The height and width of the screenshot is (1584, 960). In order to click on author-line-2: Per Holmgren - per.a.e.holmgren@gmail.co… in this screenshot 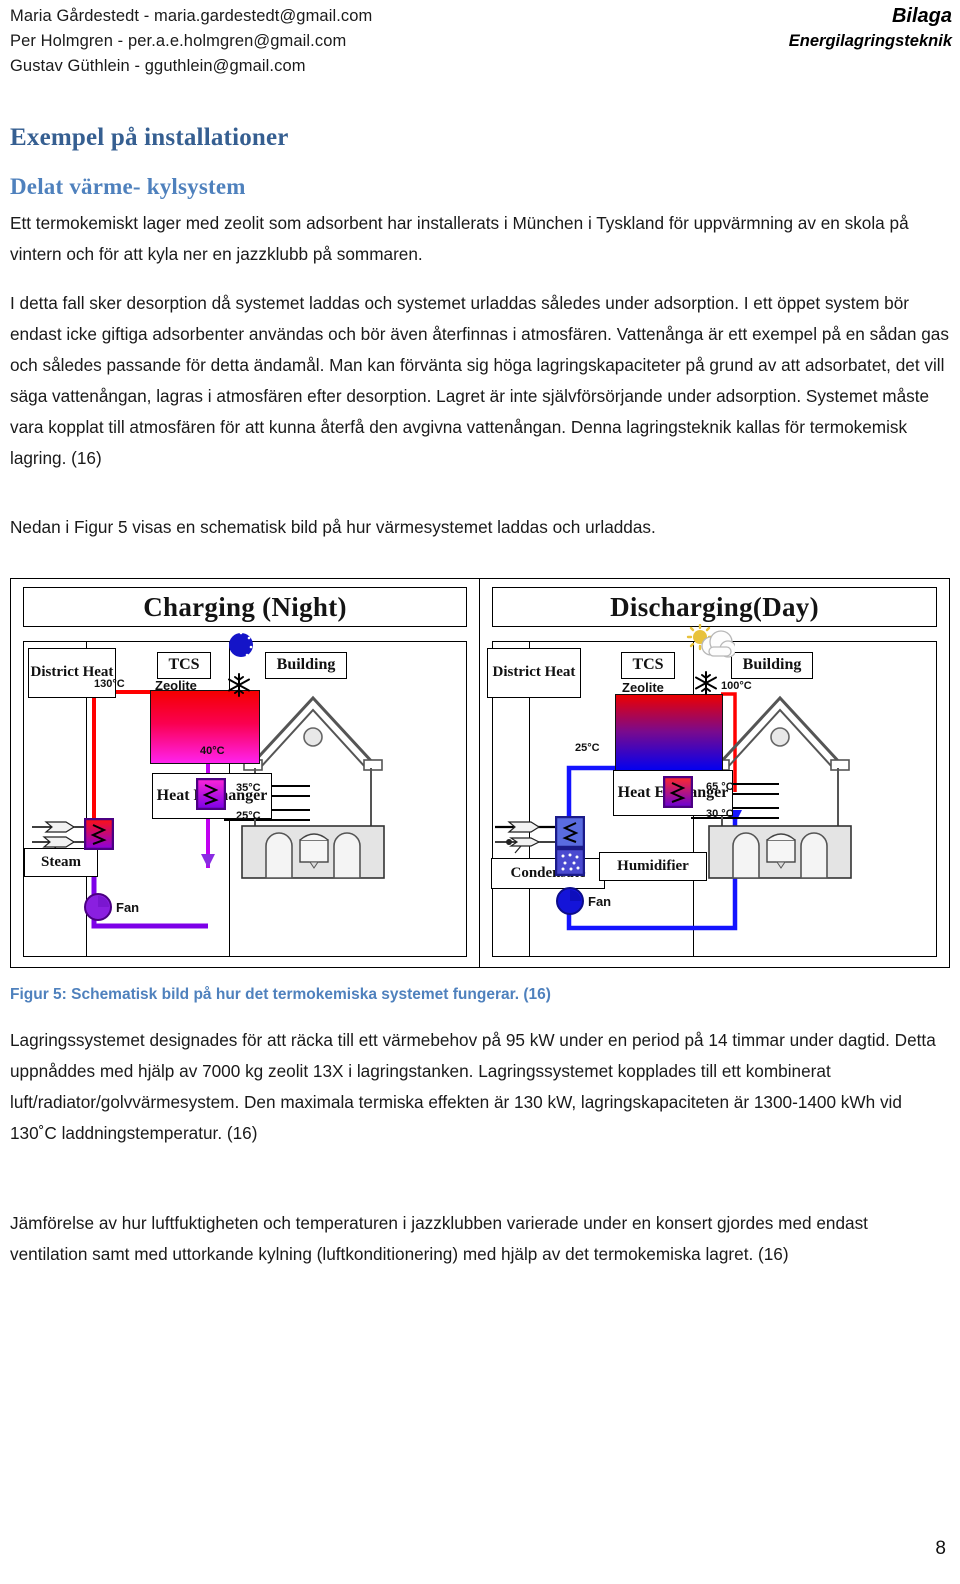, I will do `click(178, 41)`.